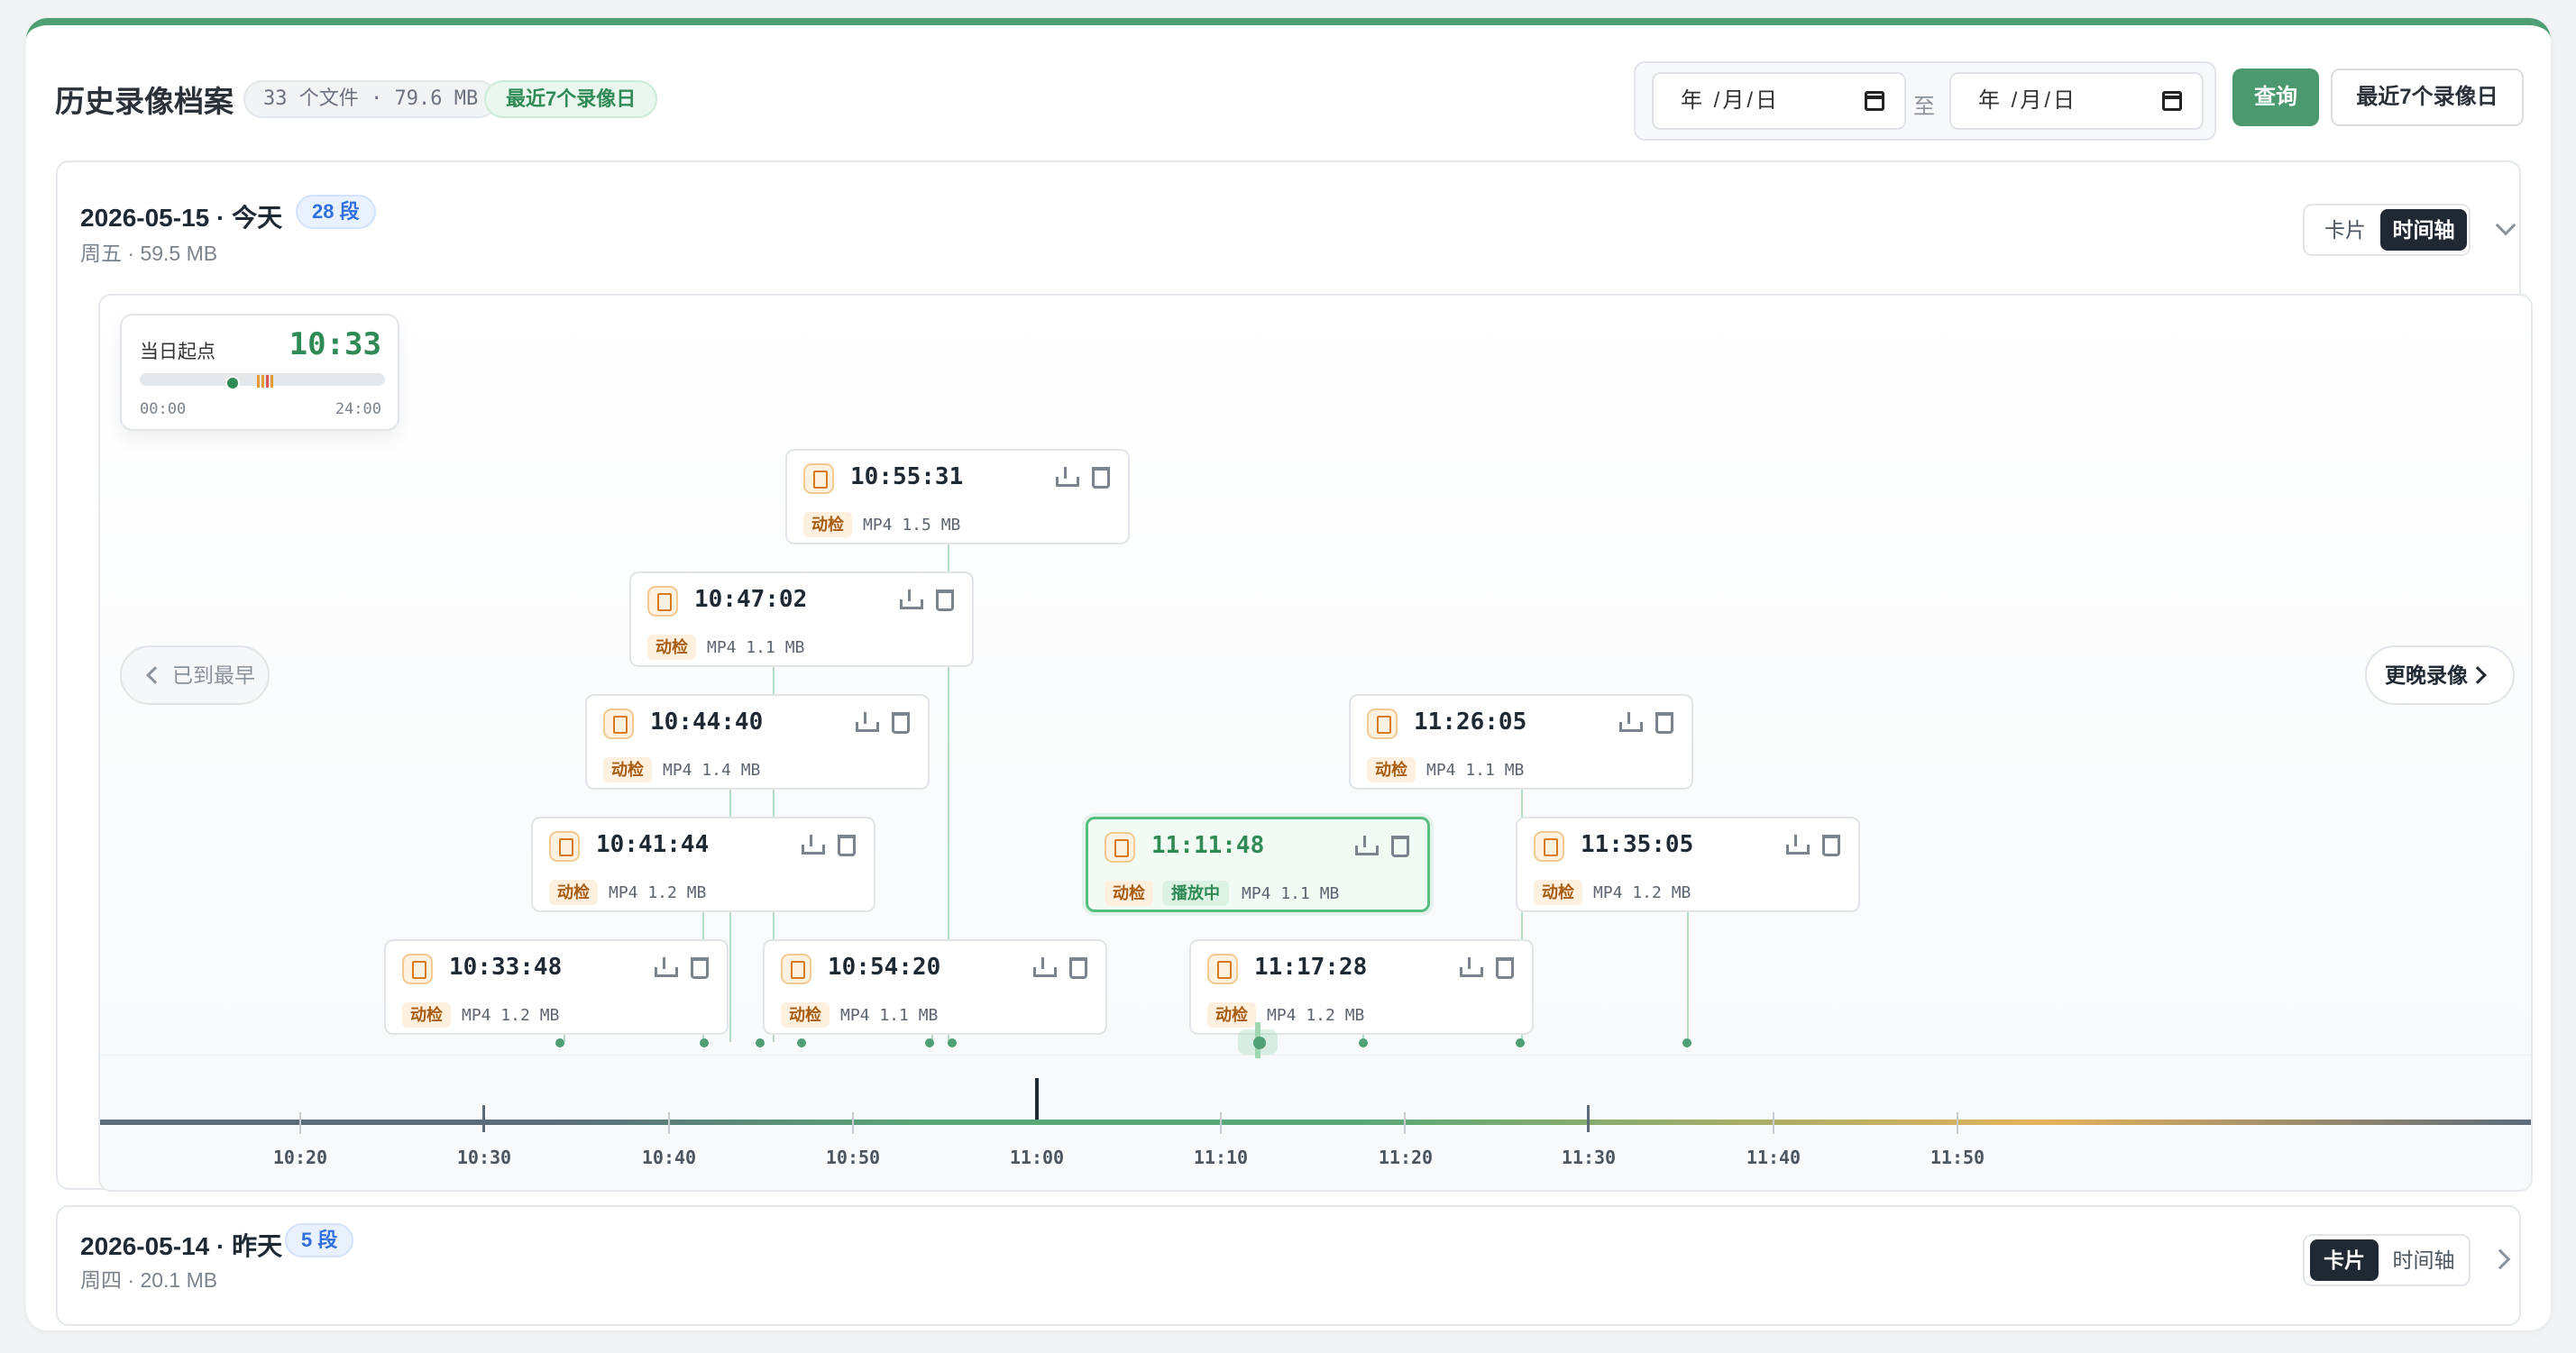 The width and height of the screenshot is (2576, 1353). Describe the element at coordinates (484, 1157) in the screenshot. I see `axis-label: 10:30` at that location.